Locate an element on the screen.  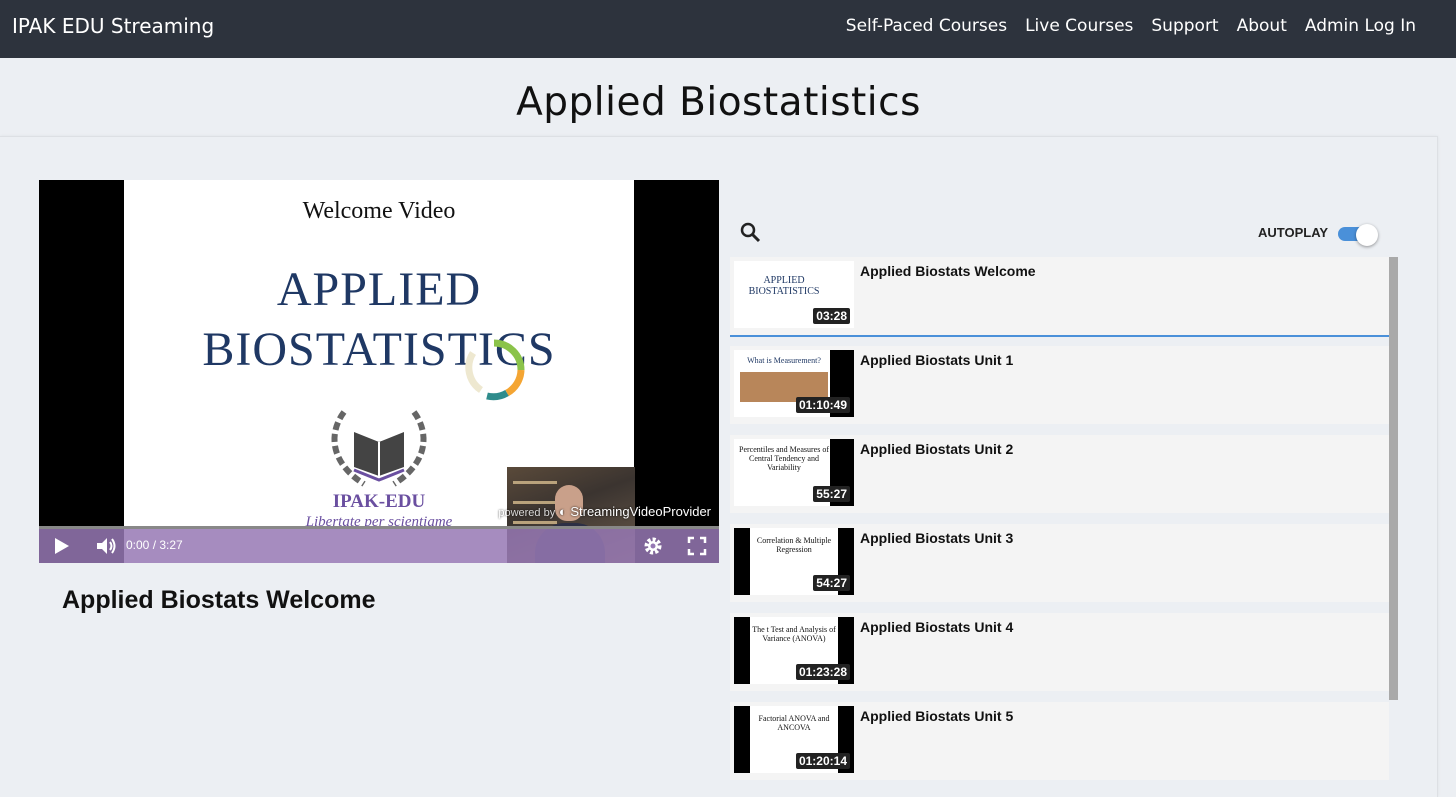
nav-self-paced-courses: Self-Paced Courses is located at coordinates (926, 26).